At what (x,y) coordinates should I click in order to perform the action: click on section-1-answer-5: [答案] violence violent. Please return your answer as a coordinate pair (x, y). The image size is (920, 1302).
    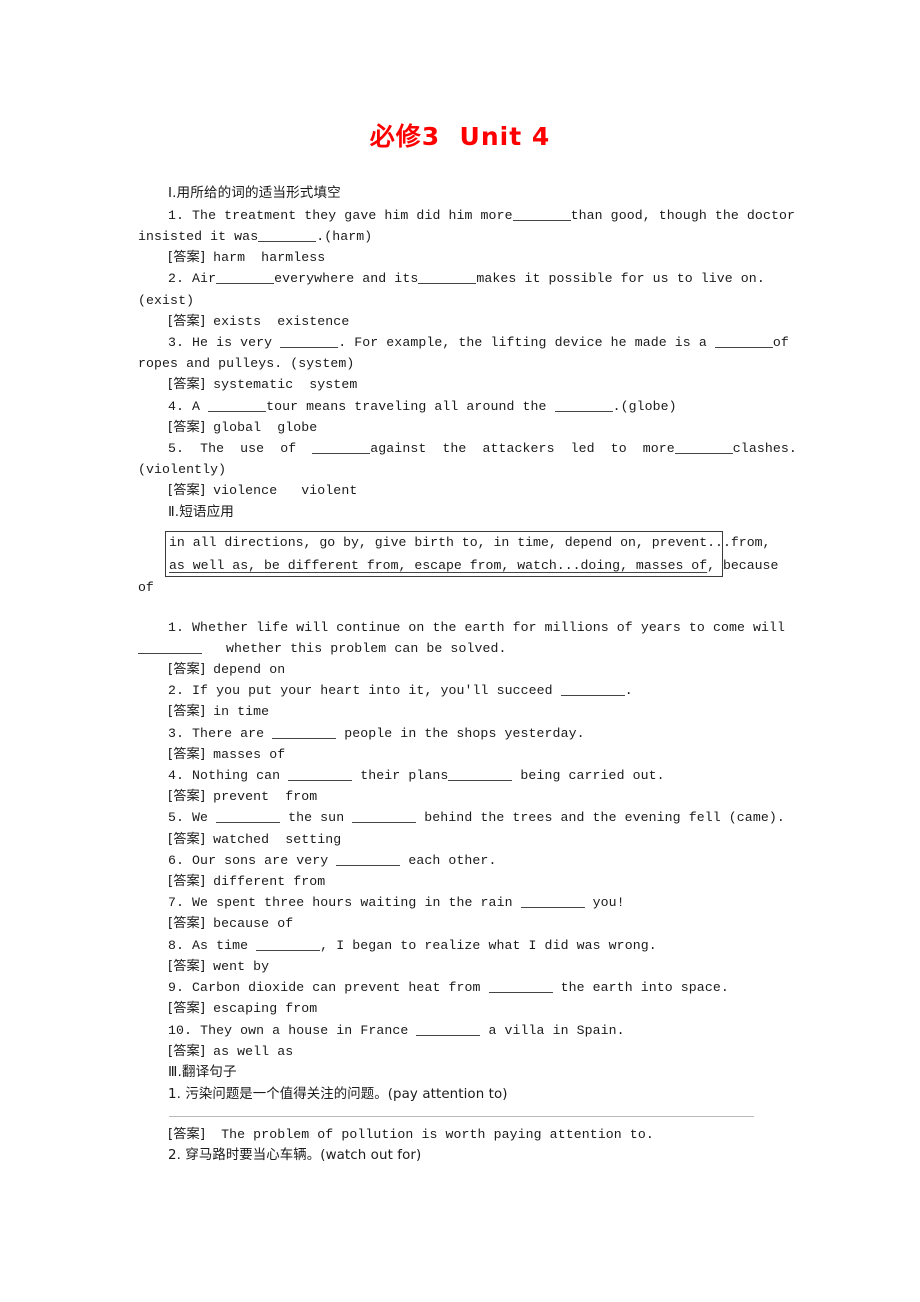
    Looking at the image, I should click on (474, 490).